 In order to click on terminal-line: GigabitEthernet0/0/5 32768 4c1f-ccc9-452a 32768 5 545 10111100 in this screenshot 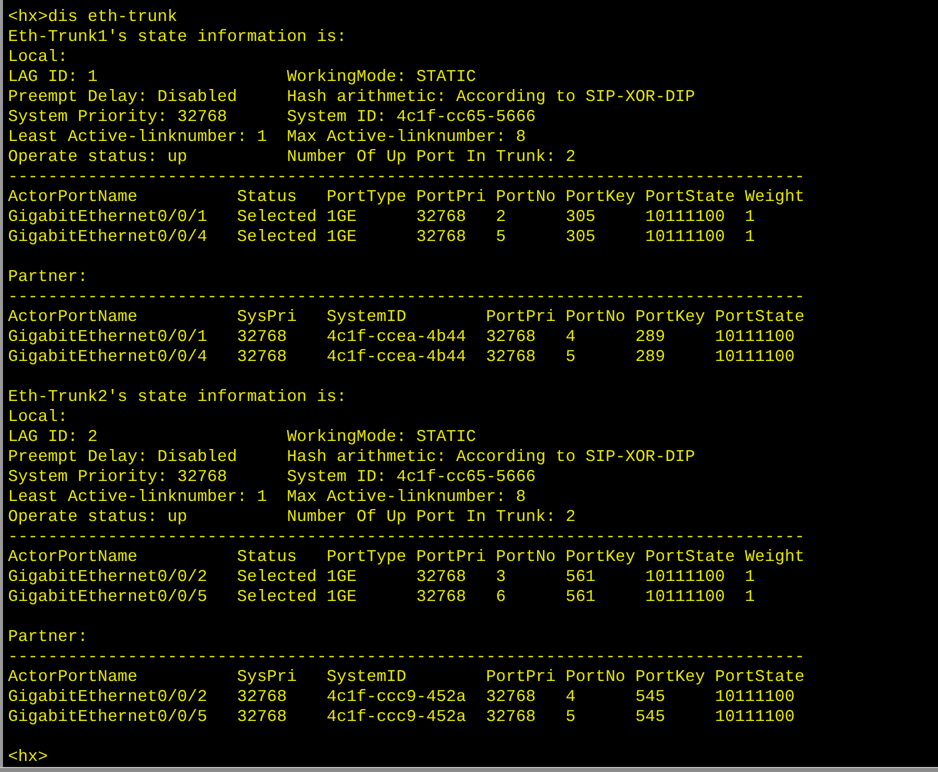, I will do `click(402, 717)`.